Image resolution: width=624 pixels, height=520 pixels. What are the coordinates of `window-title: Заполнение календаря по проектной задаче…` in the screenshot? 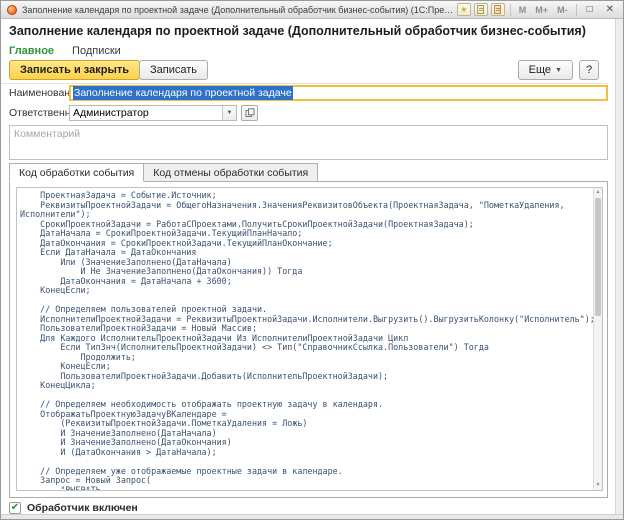 It's located at (239, 9).